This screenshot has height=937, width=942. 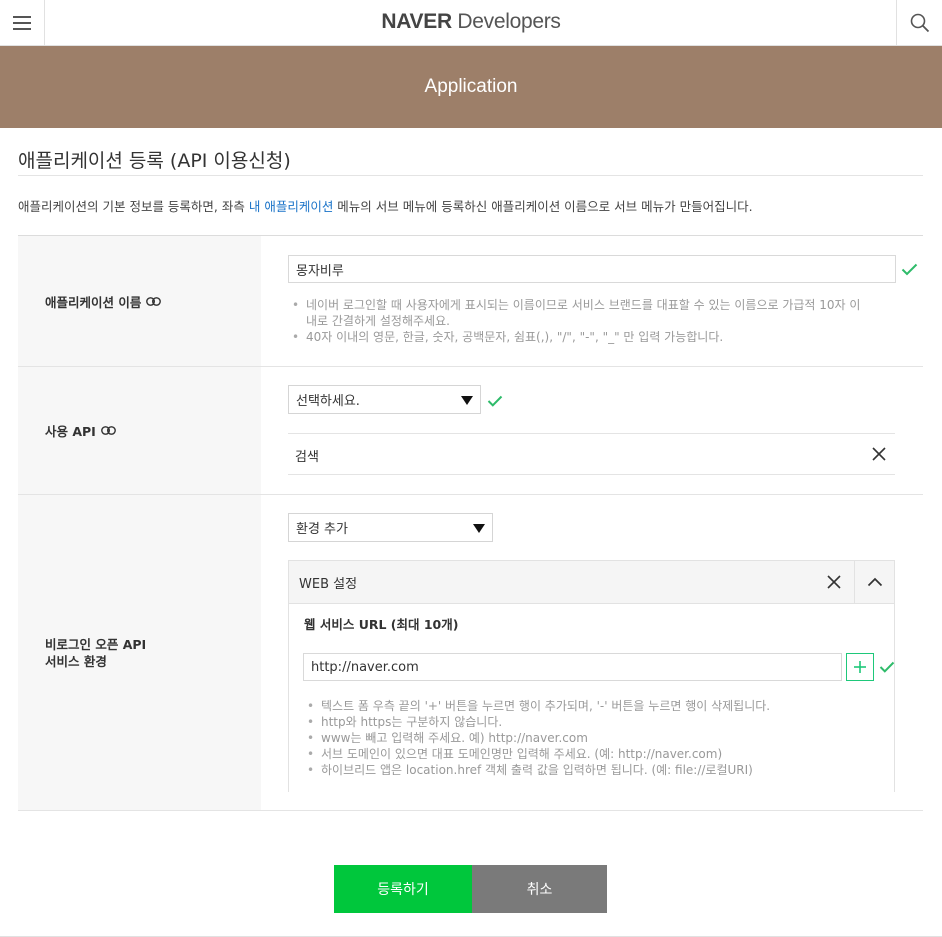 I want to click on remove-web-settings-button, so click(x=834, y=582).